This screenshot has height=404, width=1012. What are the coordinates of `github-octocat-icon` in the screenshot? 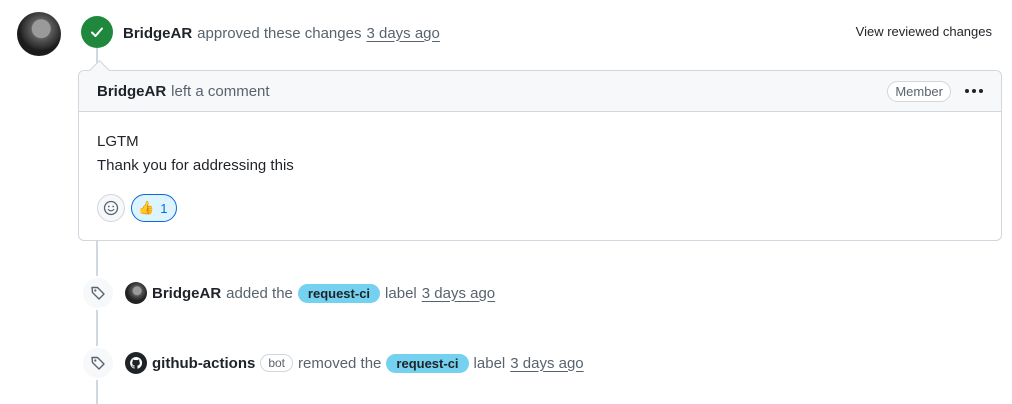 It's located at (136, 363).